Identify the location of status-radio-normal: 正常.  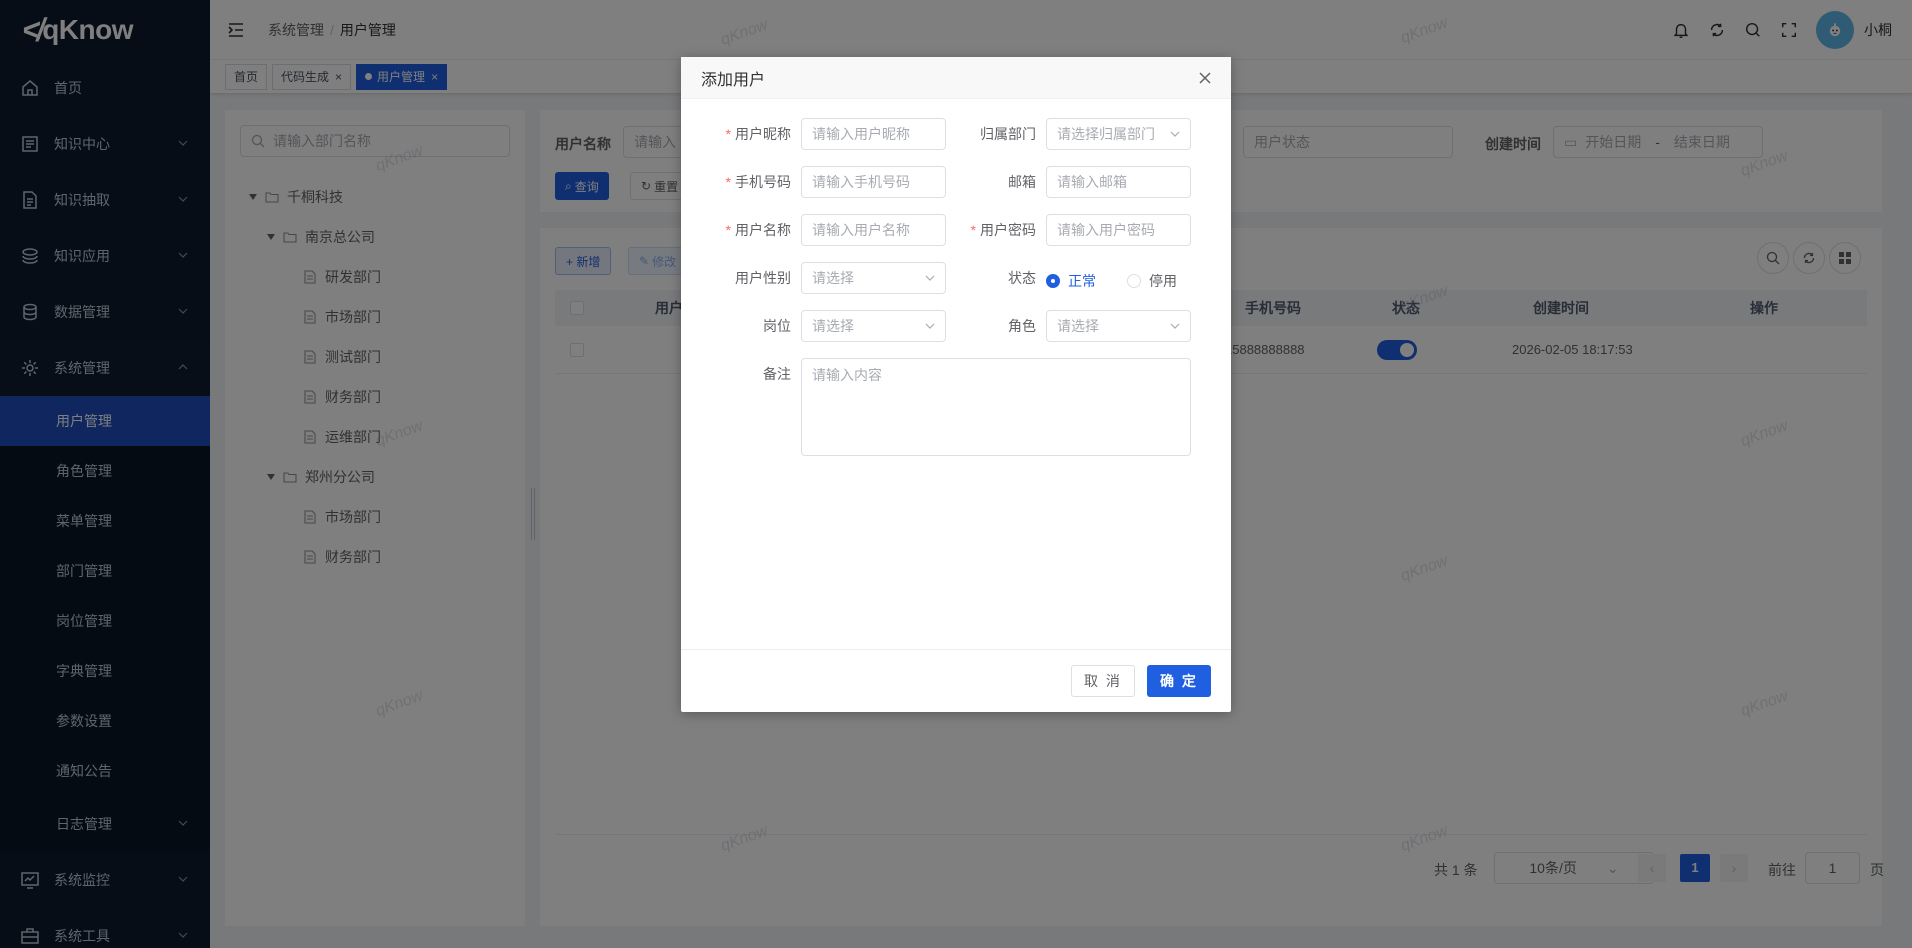
(1071, 281).